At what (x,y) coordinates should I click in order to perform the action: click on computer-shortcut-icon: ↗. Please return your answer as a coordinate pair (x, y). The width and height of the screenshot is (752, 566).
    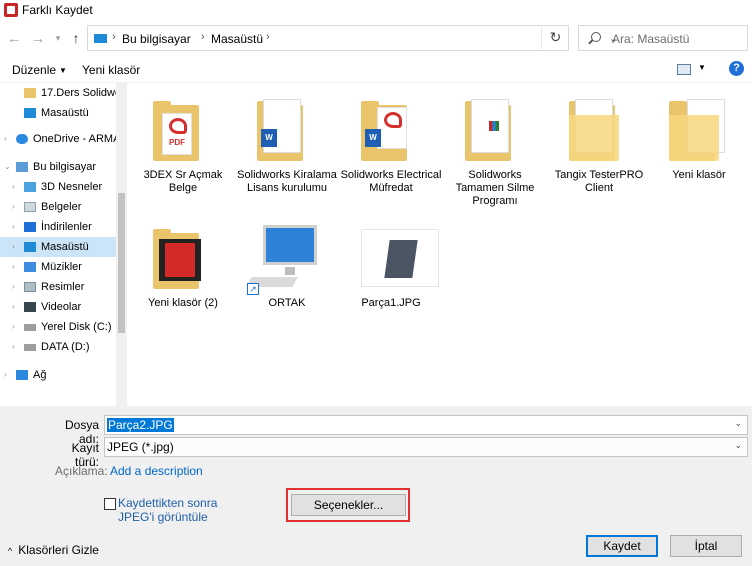
    Looking at the image, I should click on (287, 259).